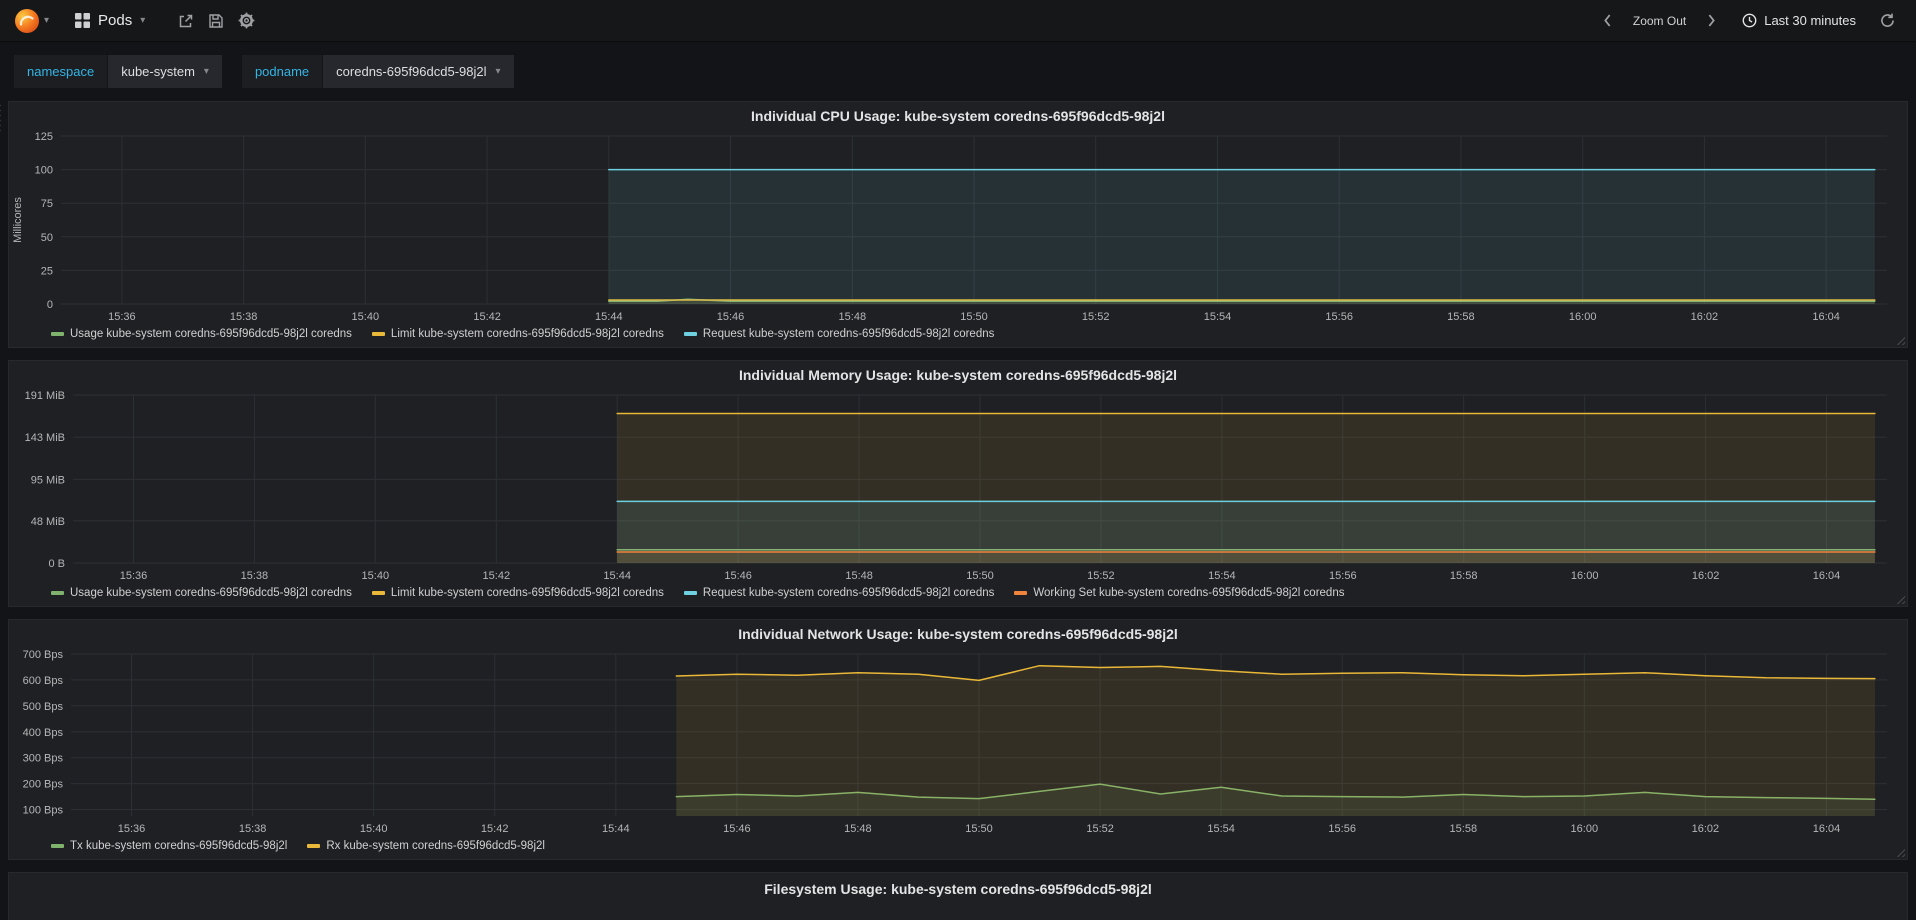  What do you see at coordinates (43, 759) in the screenshot?
I see `svg-text: 300 Bps` at bounding box center [43, 759].